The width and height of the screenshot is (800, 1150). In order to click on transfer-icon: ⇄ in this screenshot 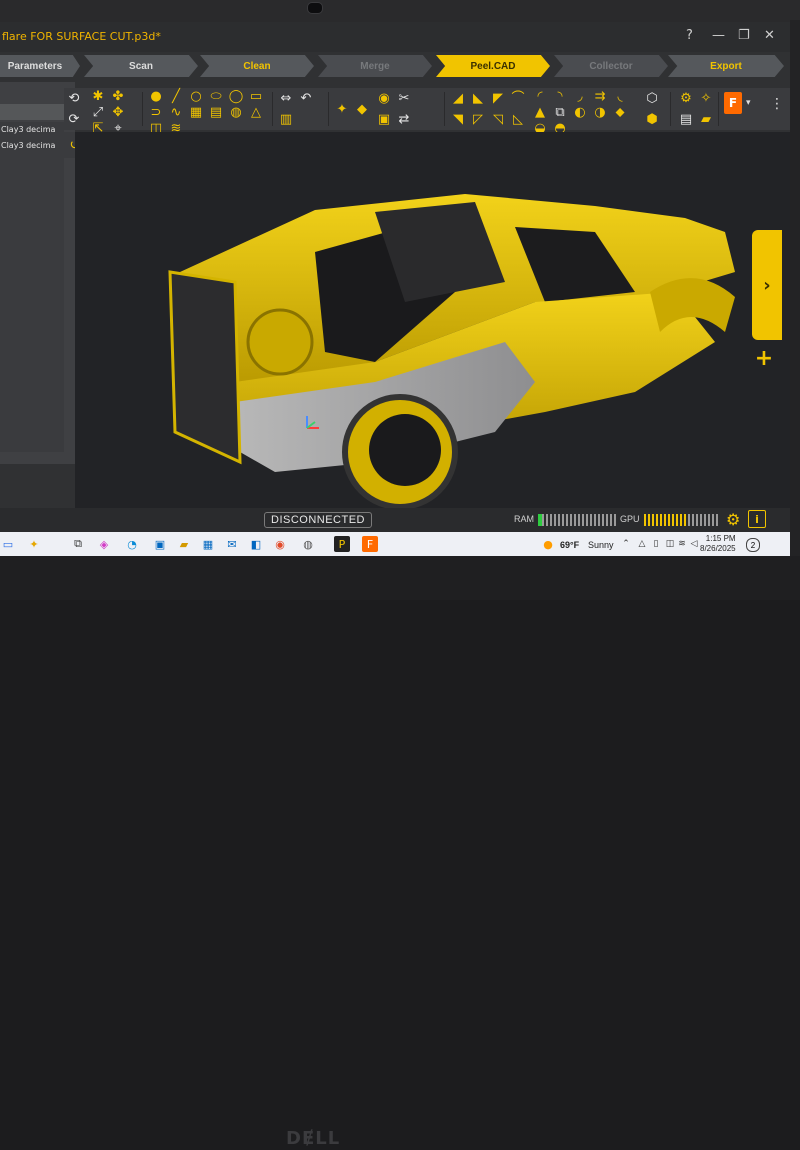, I will do `click(404, 120)`.